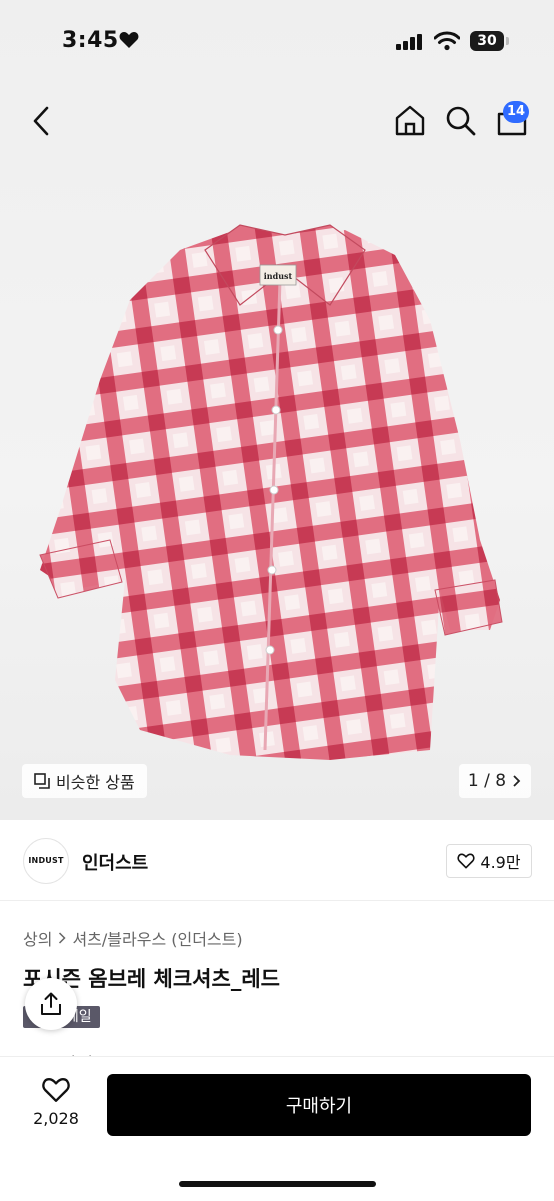  I want to click on heart-status-icon, so click(129, 40).